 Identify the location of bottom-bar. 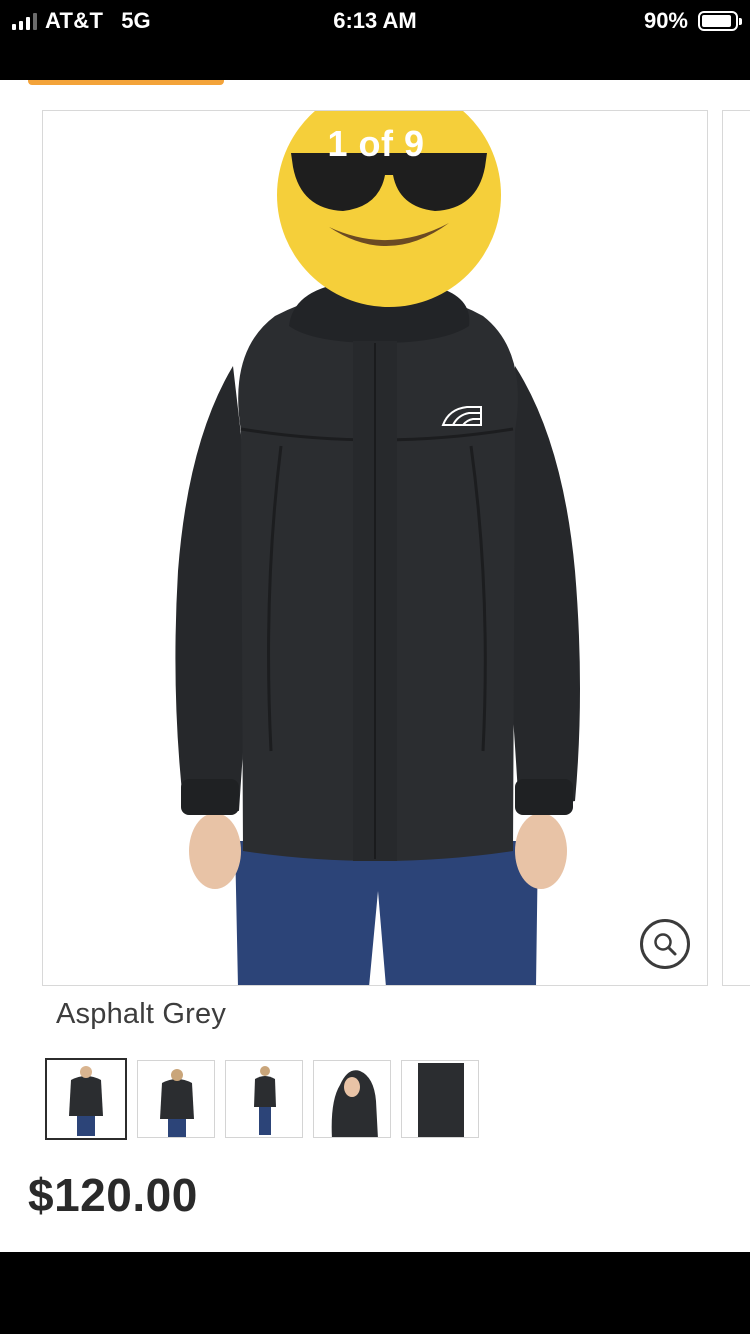
(375, 1293).